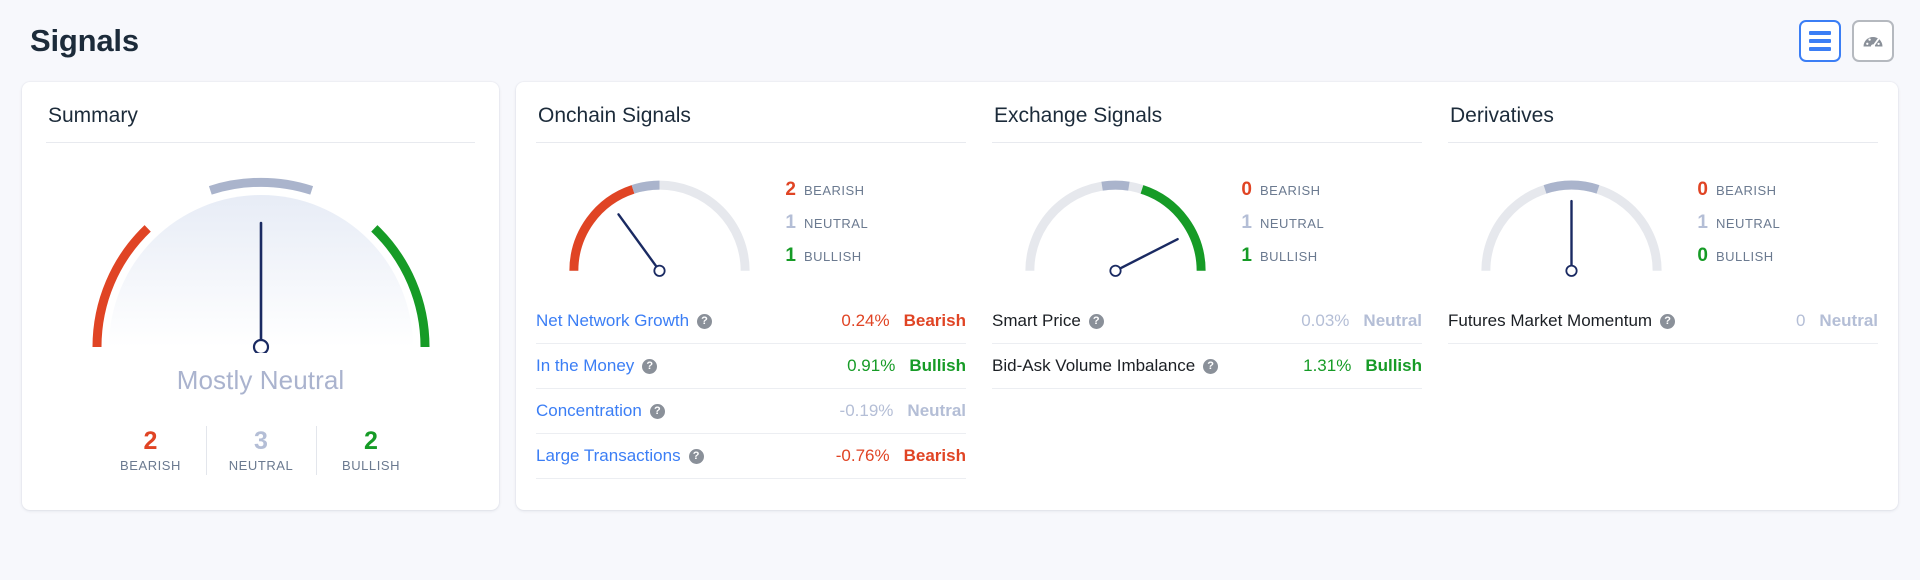 This screenshot has height=580, width=1920. I want to click on panel-counts: 0 BEARISH 1 NEUTRAL 1 BULLISH, so click(1282, 218).